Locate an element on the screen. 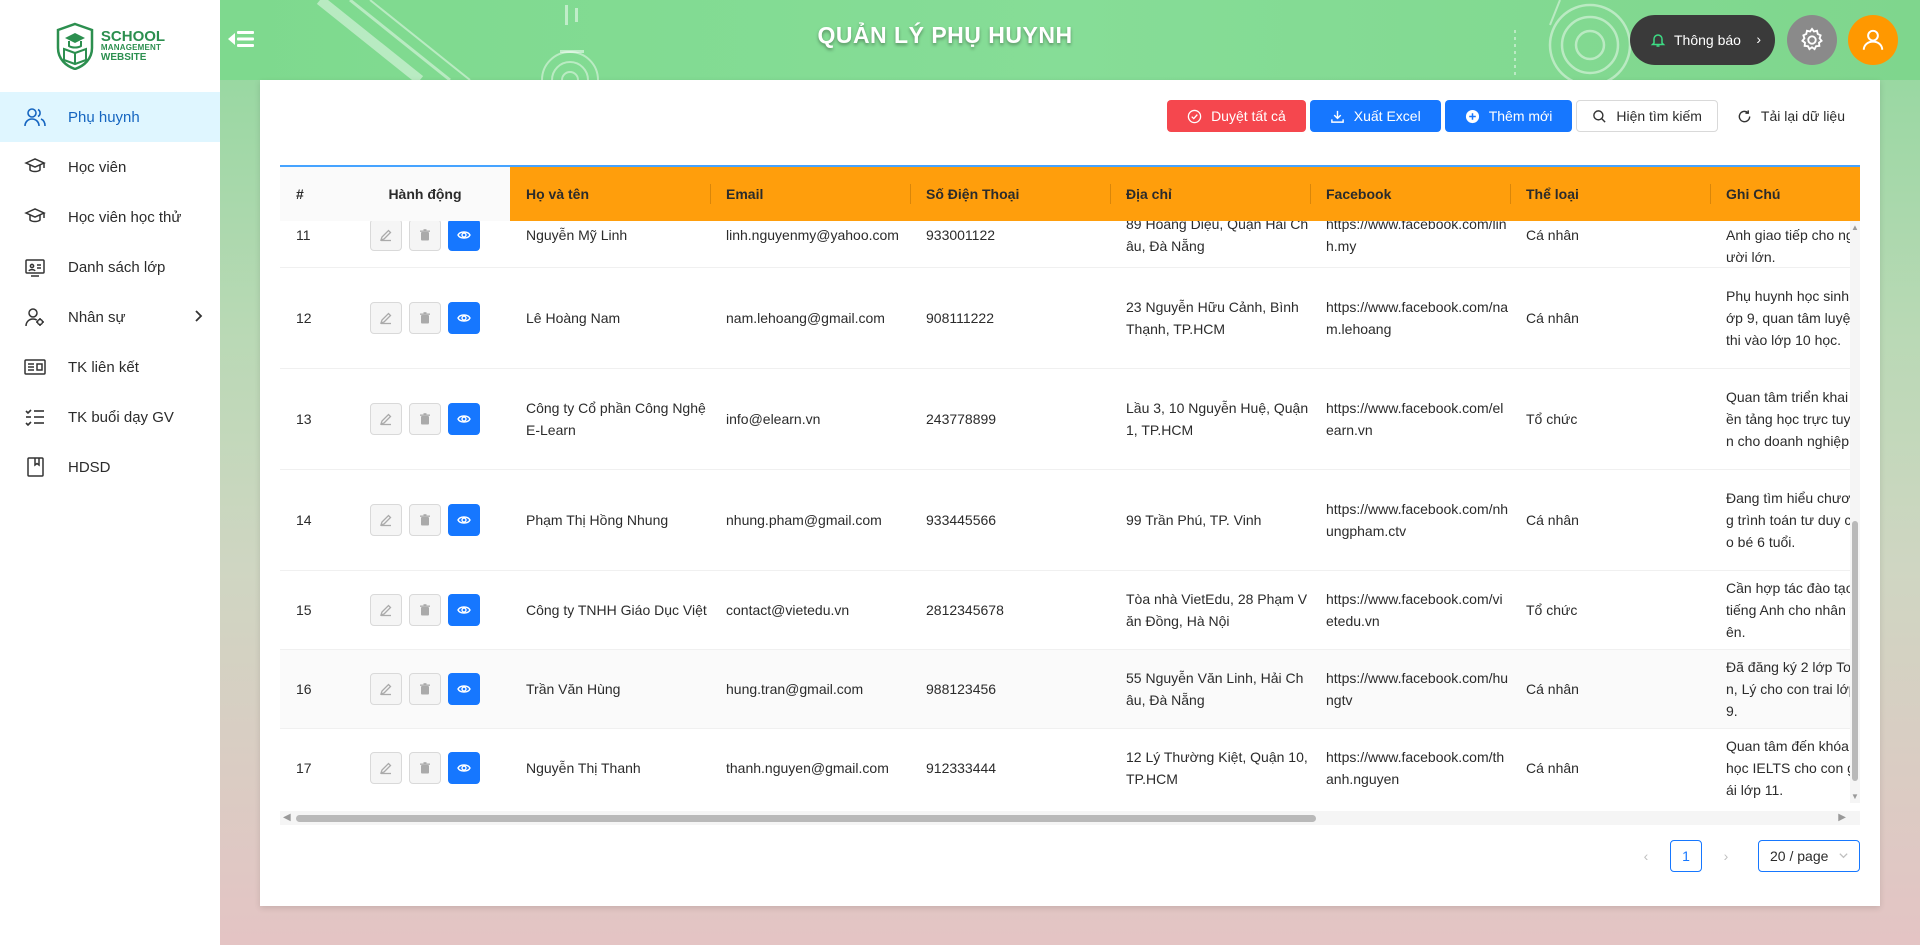  sidebar-item-linked-accounts: TK liên kết is located at coordinates (110, 367).